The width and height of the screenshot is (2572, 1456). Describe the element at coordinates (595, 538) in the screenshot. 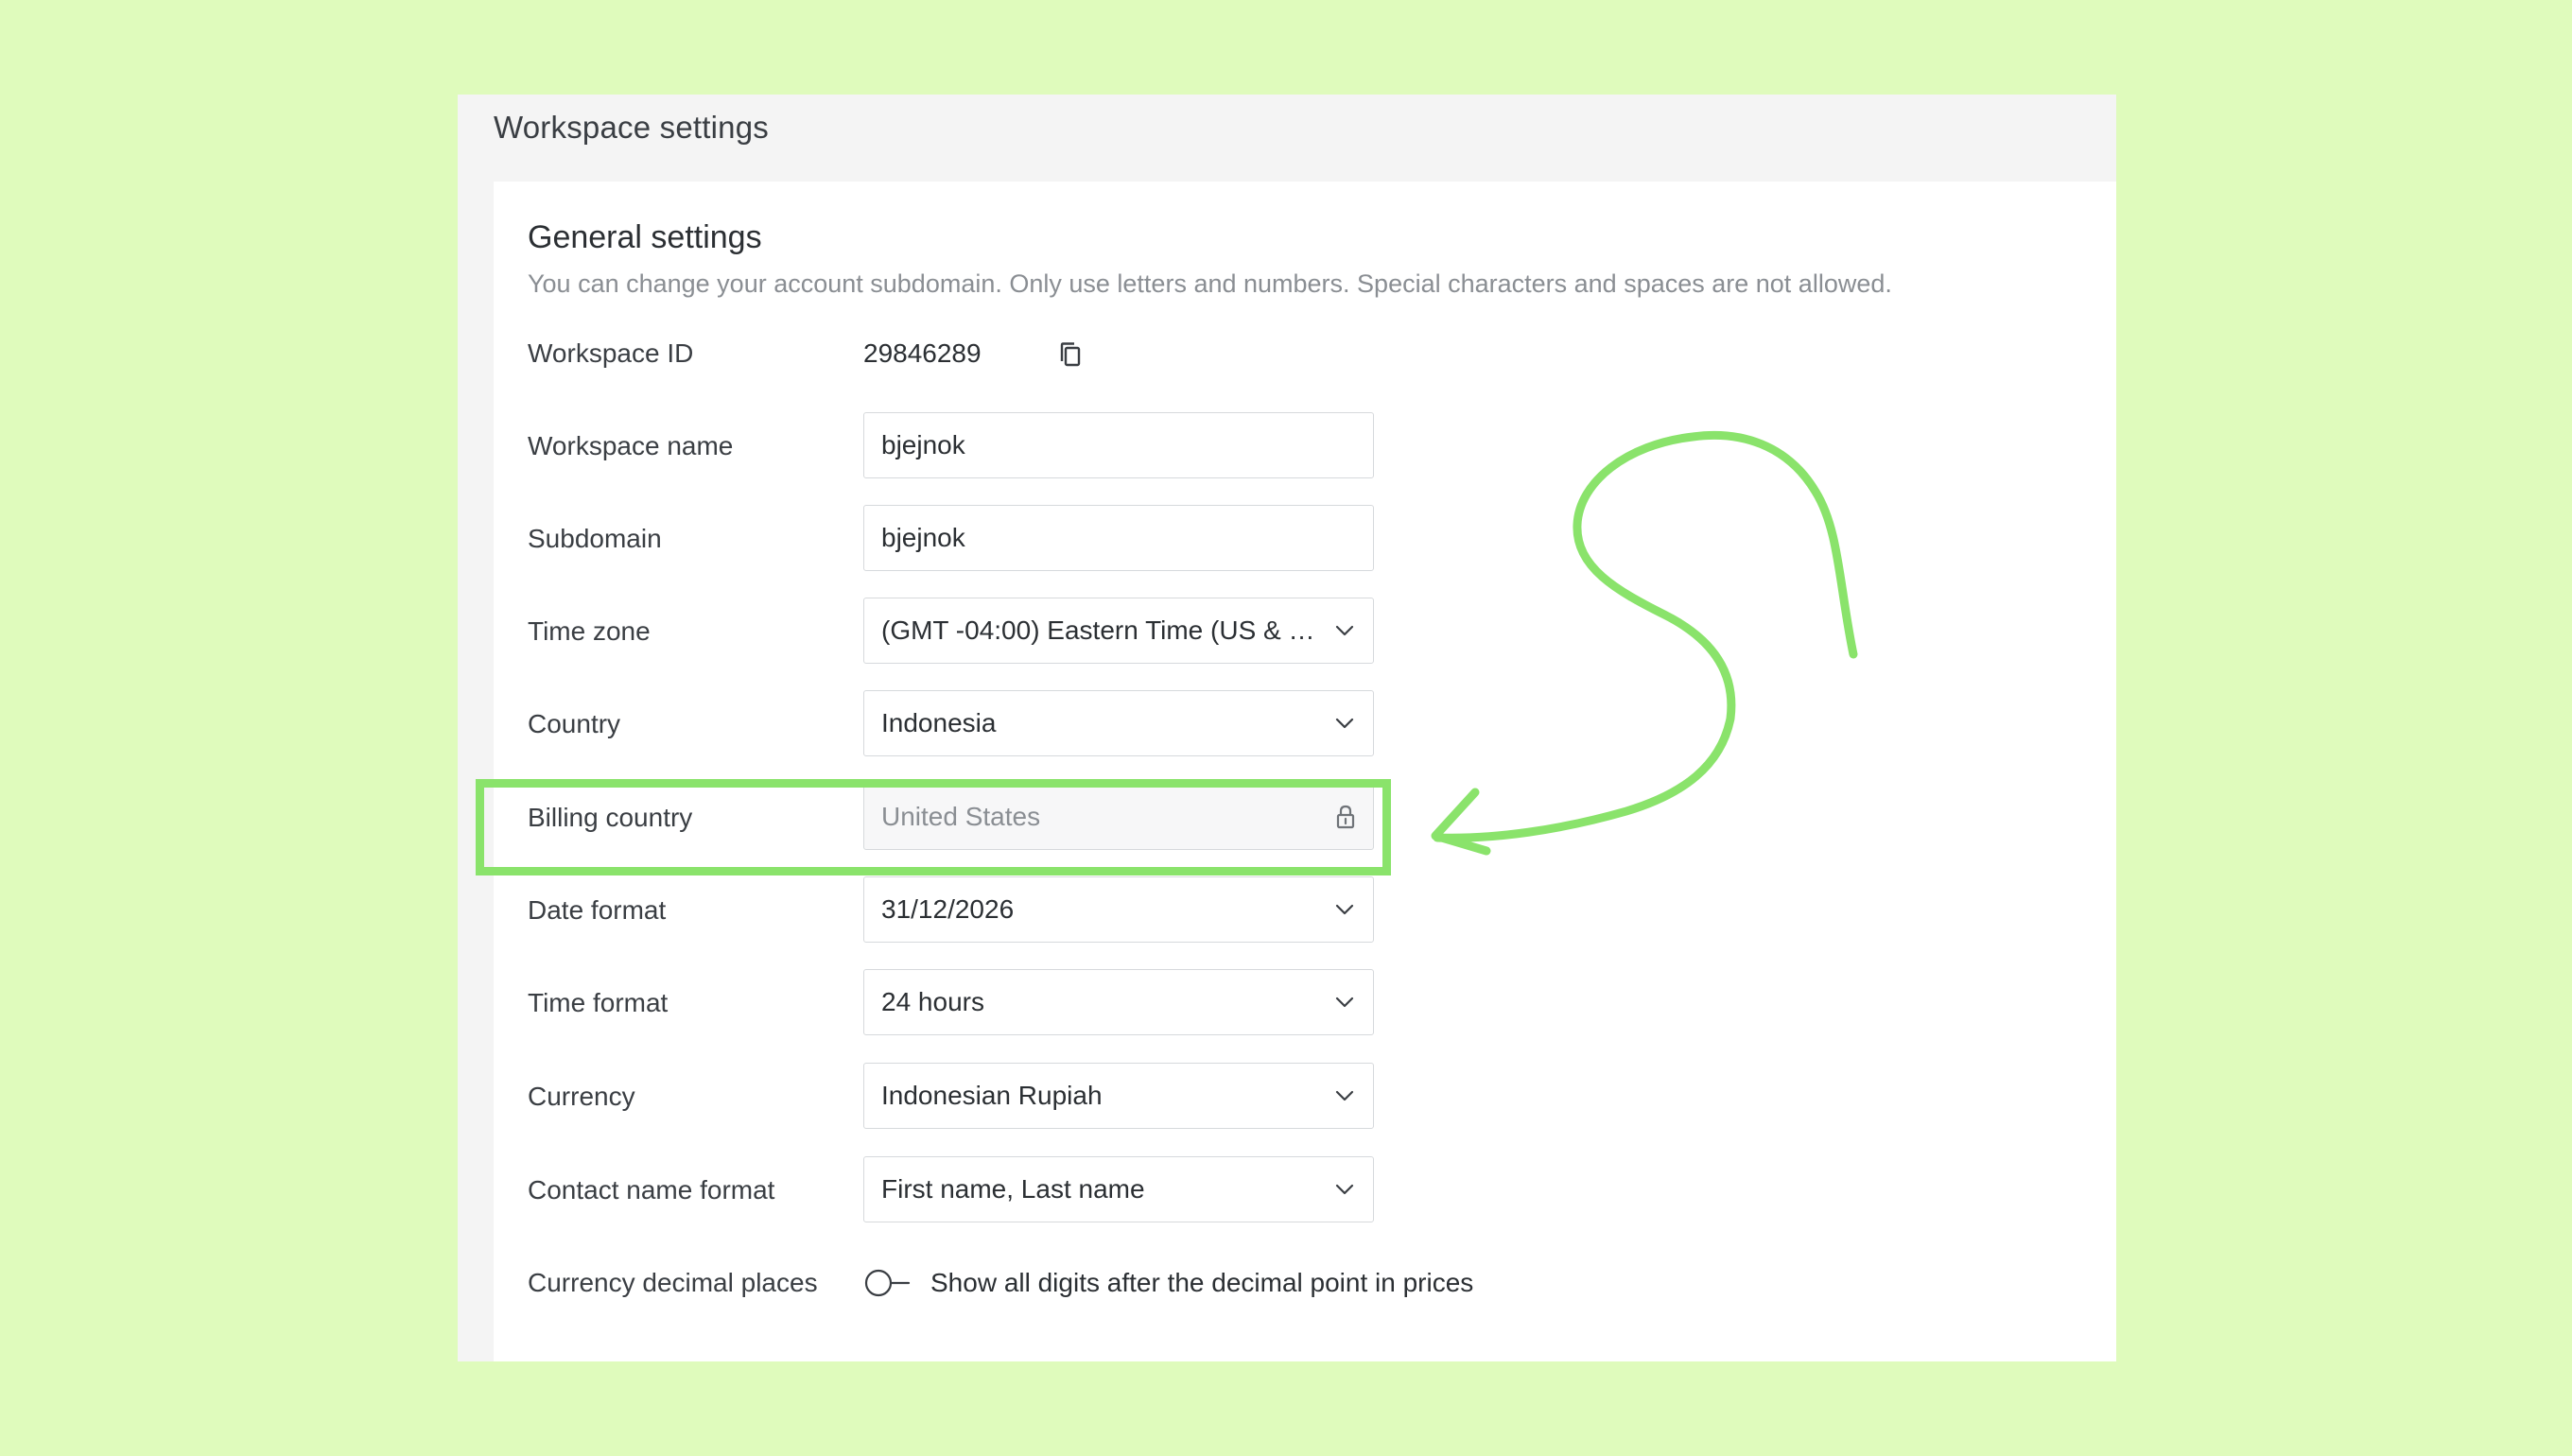

I see `subdomain-label: Subdomain` at that location.